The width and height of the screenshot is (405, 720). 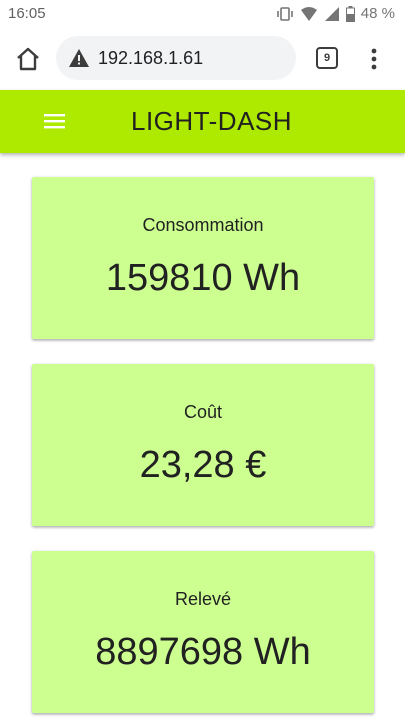 I want to click on app-title: LIGHT-DASH, so click(x=212, y=121).